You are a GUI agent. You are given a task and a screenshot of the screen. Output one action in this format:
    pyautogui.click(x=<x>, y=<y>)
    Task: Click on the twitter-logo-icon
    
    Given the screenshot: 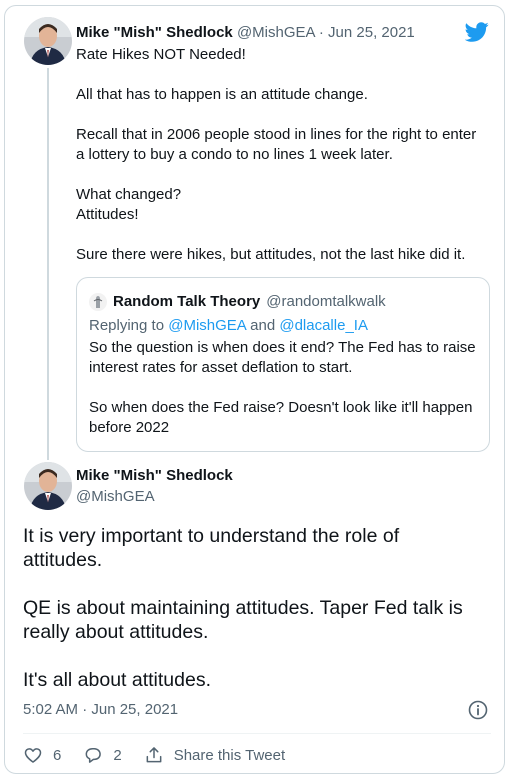 What is the action you would take?
    pyautogui.click(x=477, y=32)
    